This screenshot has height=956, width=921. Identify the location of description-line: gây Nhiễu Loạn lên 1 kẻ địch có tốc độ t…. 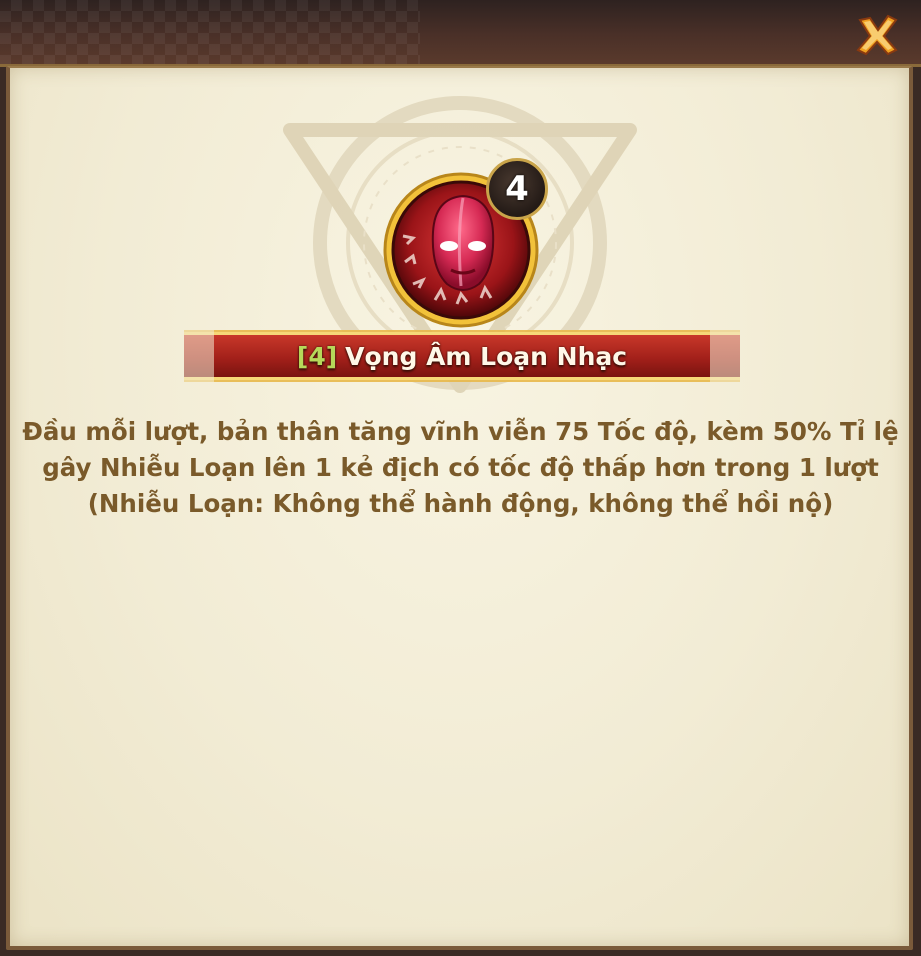
(460, 467).